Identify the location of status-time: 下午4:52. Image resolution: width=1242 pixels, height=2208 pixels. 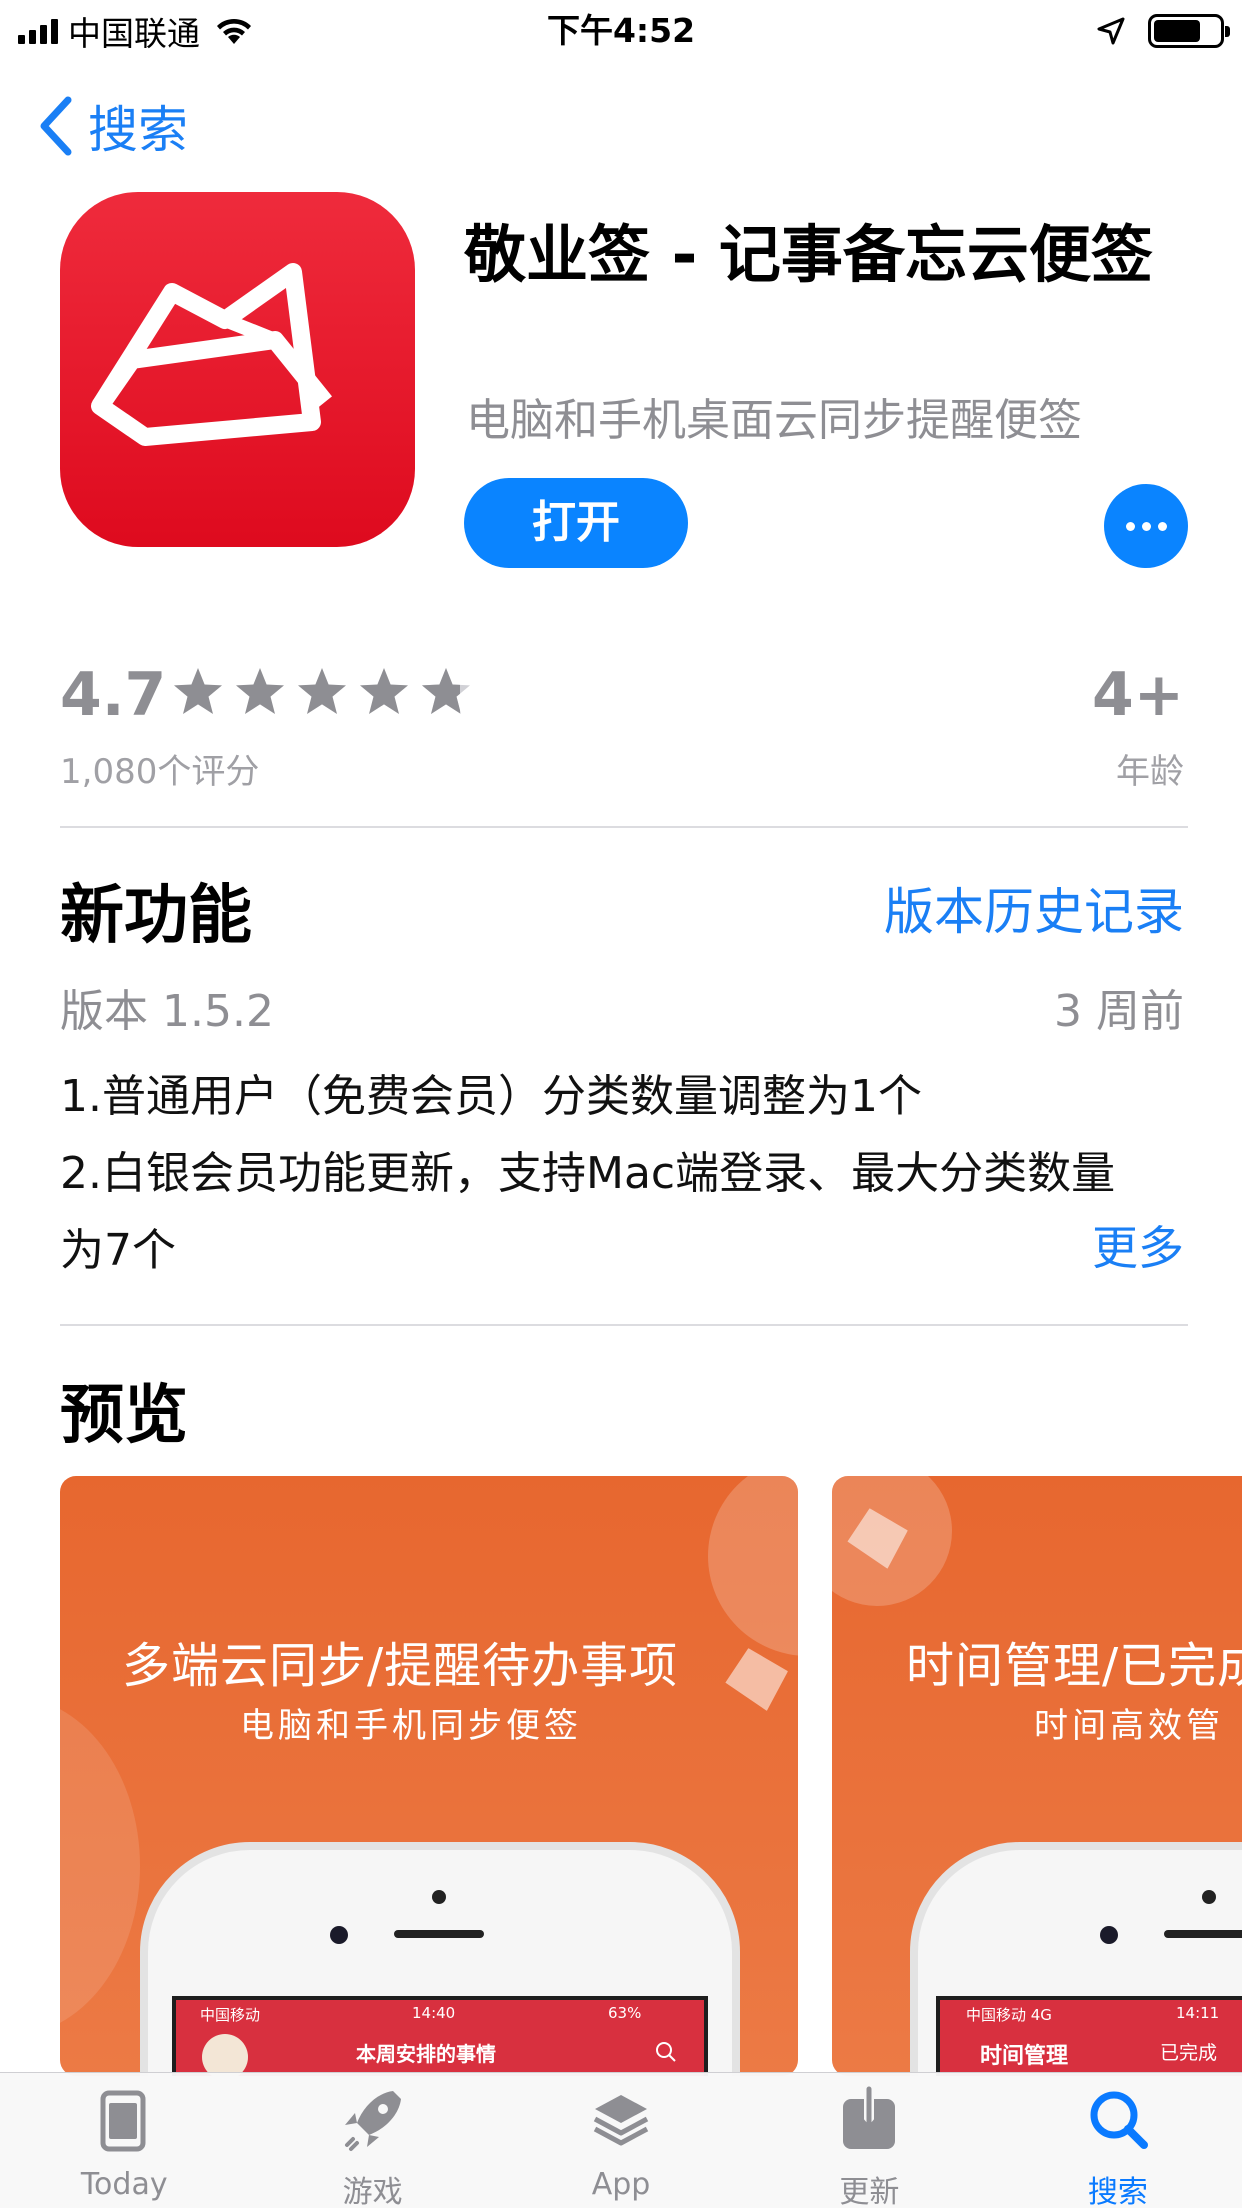
(621, 30).